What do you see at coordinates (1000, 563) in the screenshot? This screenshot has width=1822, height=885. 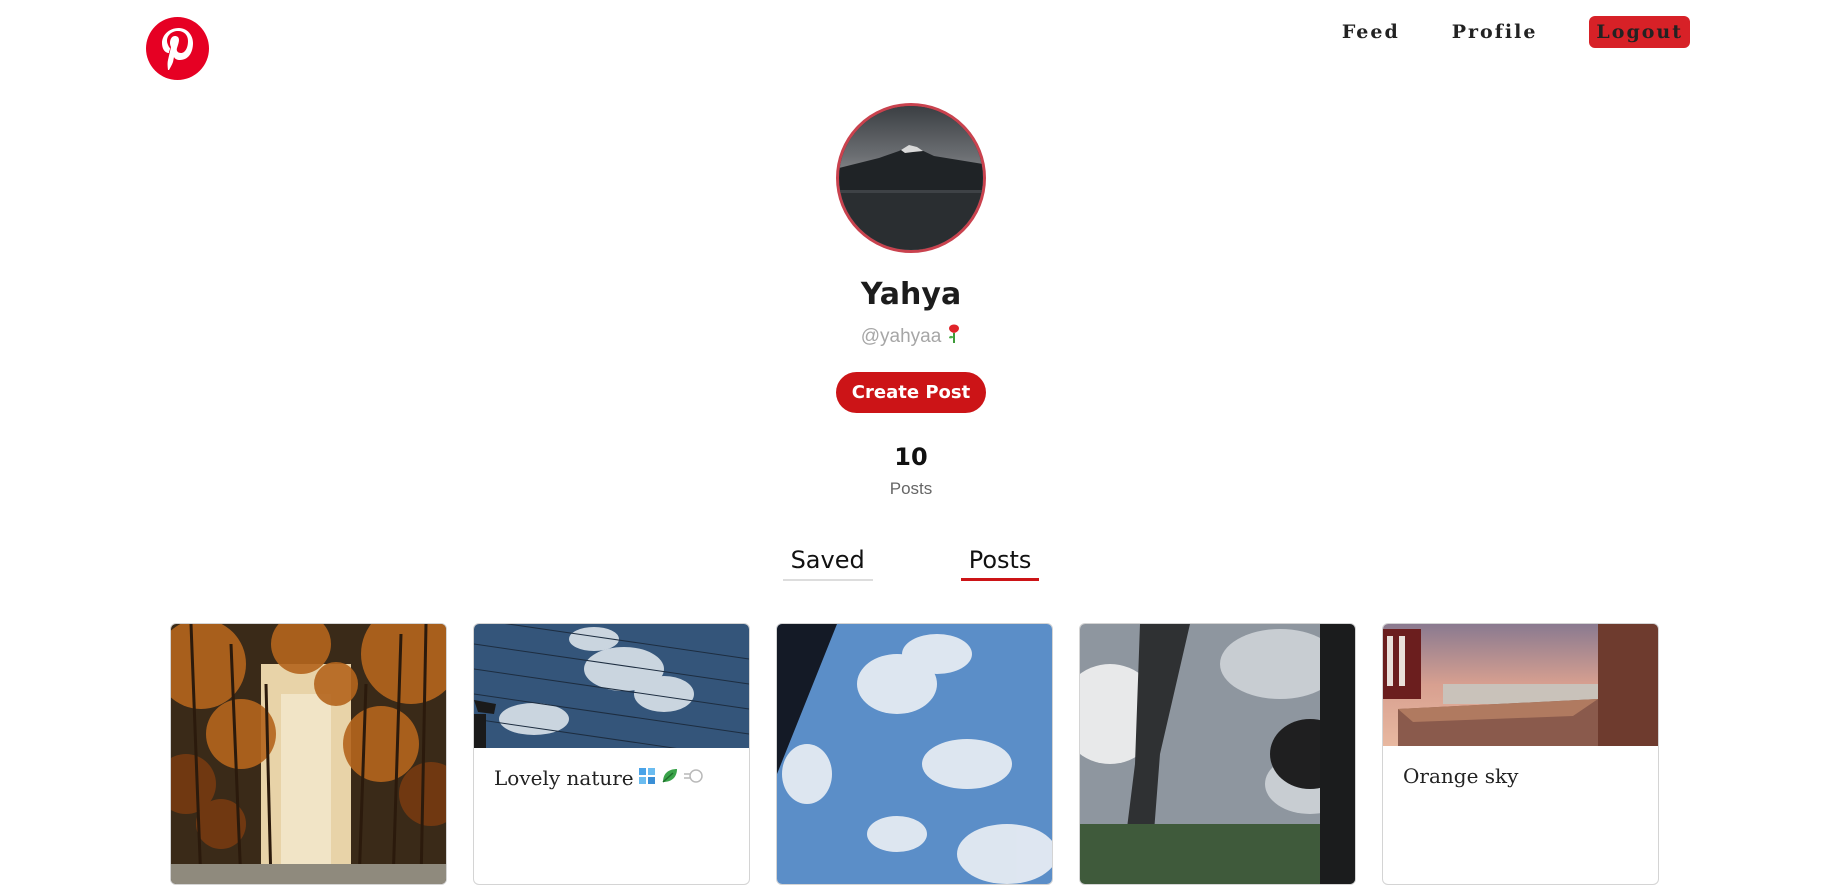 I see `tab-posts: Posts` at bounding box center [1000, 563].